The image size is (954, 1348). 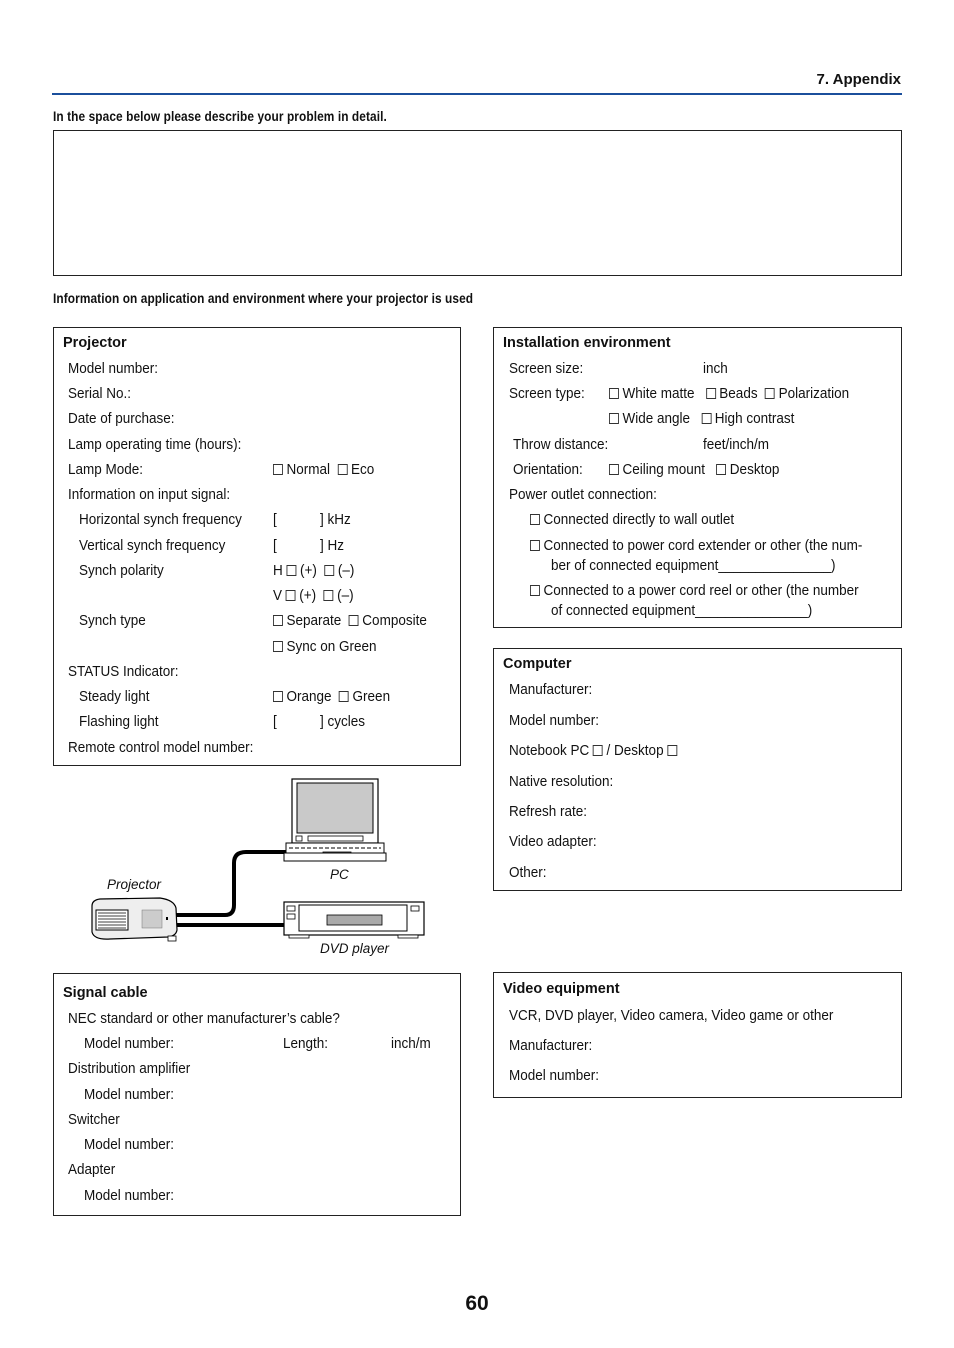 What do you see at coordinates (335, 820) in the screenshot?
I see `laptop-icon` at bounding box center [335, 820].